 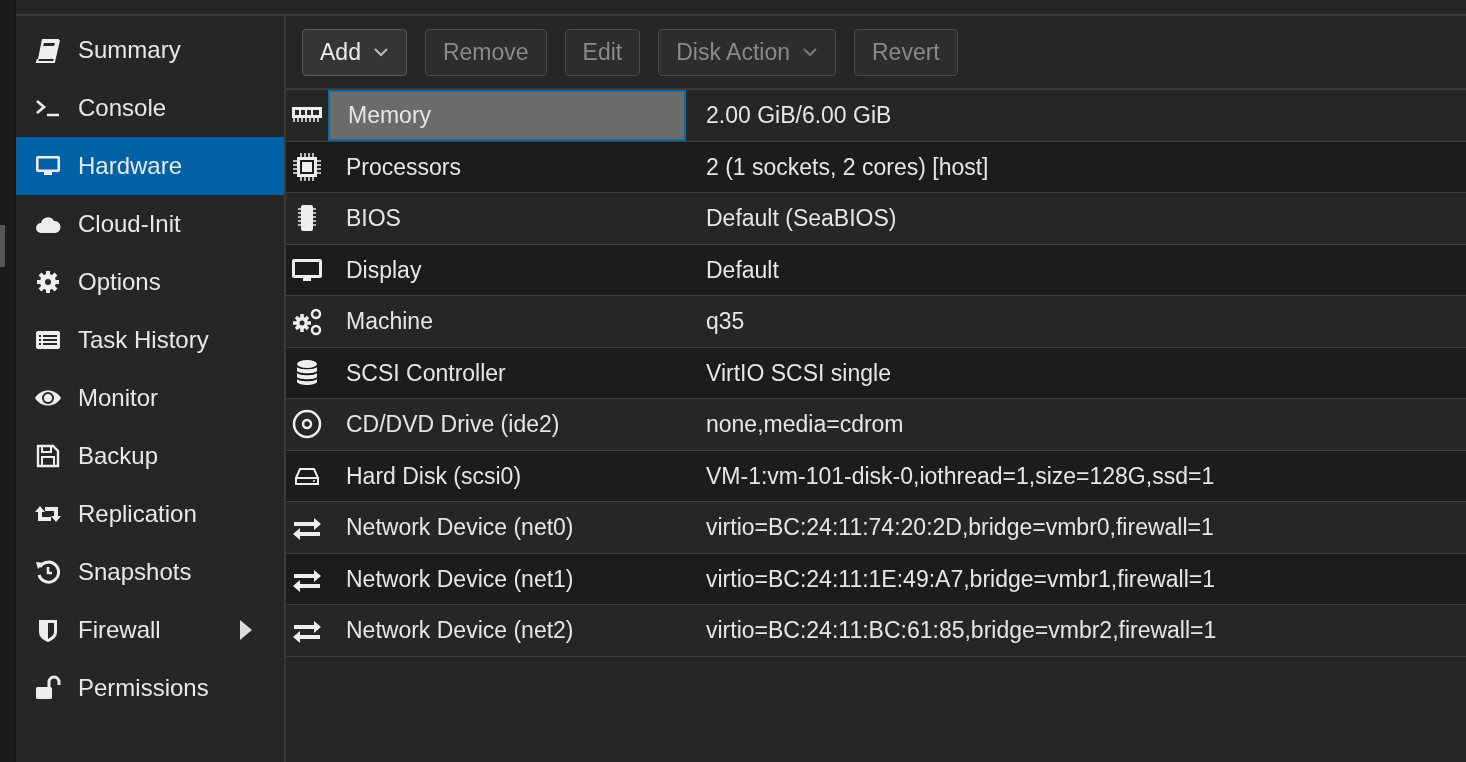 I want to click on sidebar-item: Firewall, so click(x=150, y=630).